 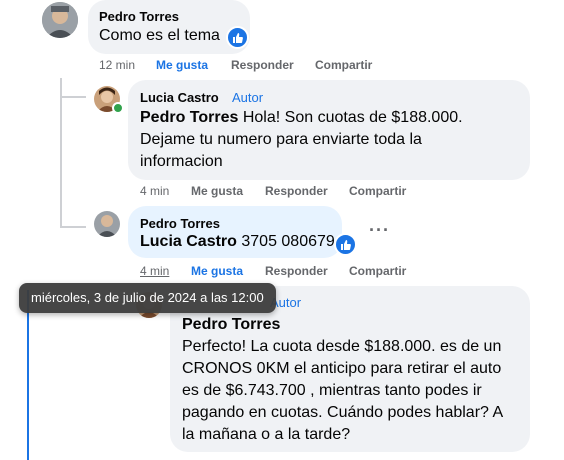 I want to click on author-badge: Autor, so click(x=248, y=97).